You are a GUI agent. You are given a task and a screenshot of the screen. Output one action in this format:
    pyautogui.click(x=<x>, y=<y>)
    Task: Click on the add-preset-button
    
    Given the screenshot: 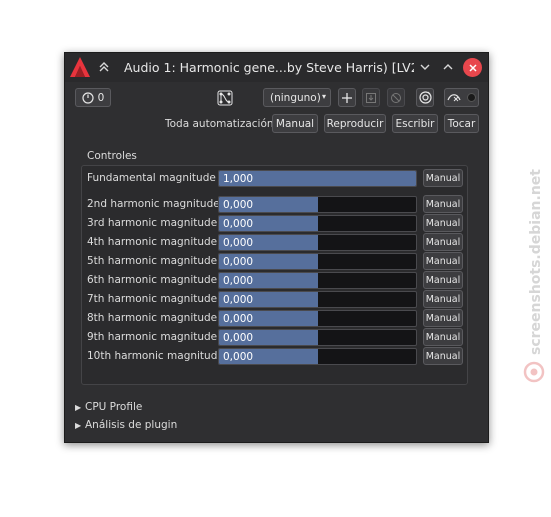 What is the action you would take?
    pyautogui.click(x=347, y=97)
    